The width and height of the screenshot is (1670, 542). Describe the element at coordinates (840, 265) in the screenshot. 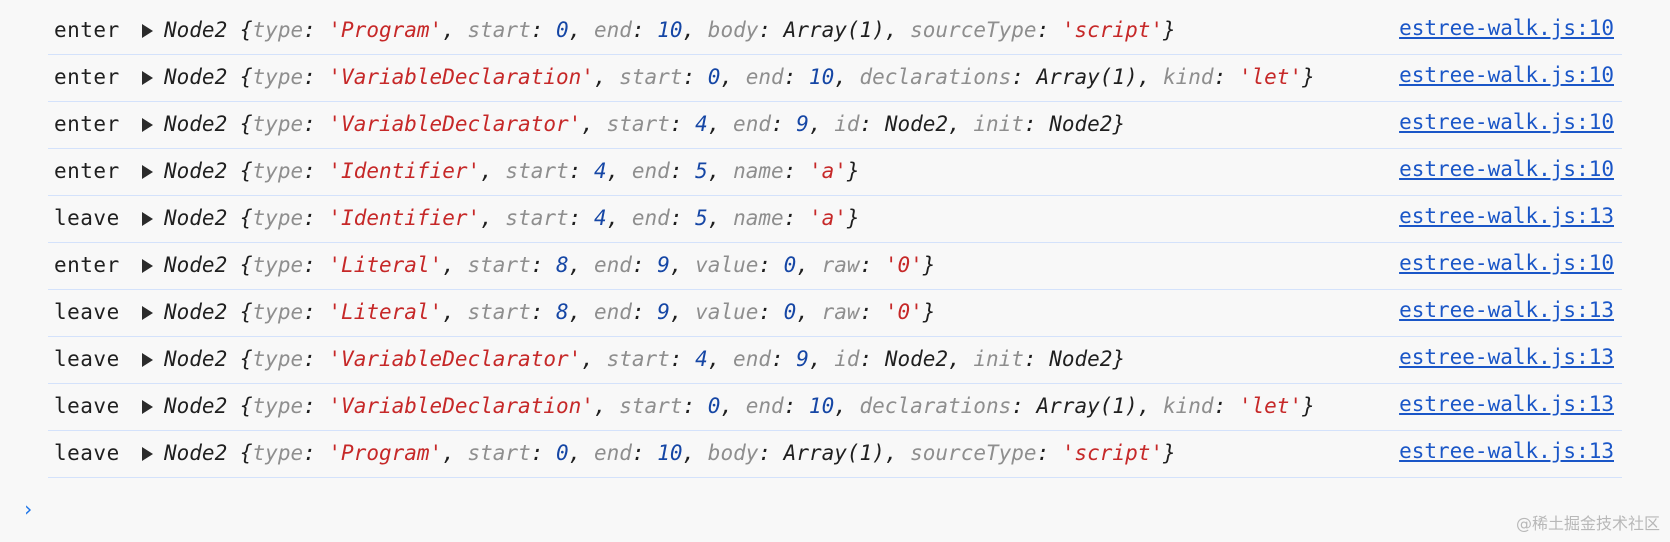

I see `prop-key: raw` at that location.